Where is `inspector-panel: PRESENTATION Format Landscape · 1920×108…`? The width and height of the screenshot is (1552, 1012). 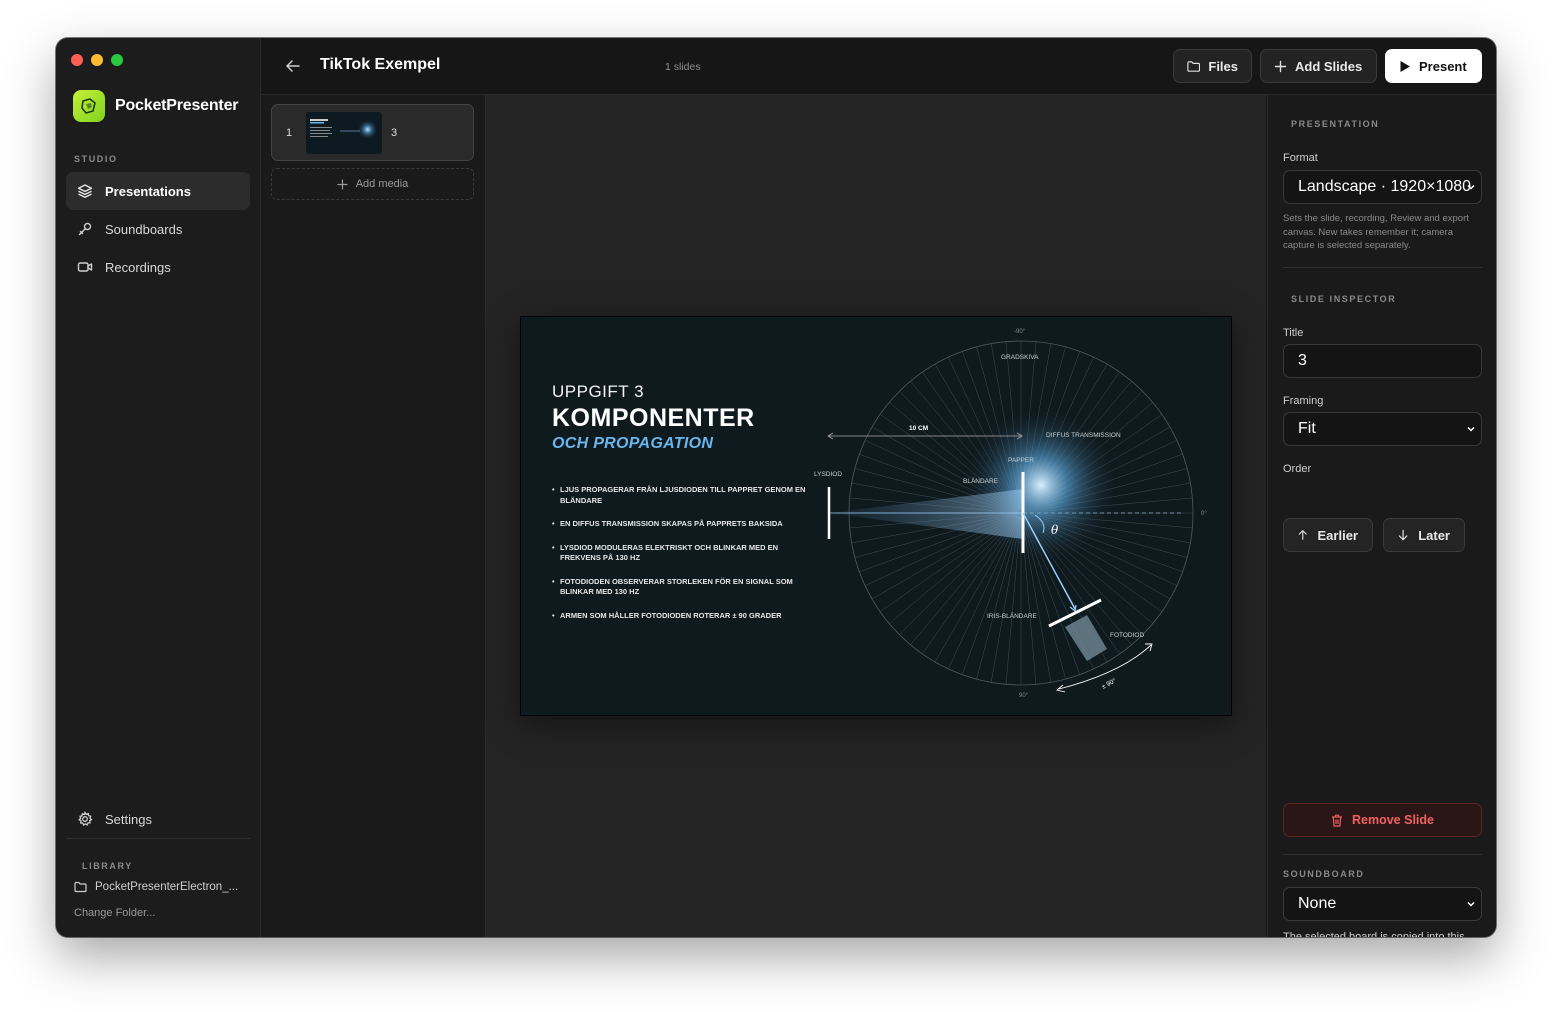 inspector-panel: PRESENTATION Format Landscape · 1920×108… is located at coordinates (1381, 516).